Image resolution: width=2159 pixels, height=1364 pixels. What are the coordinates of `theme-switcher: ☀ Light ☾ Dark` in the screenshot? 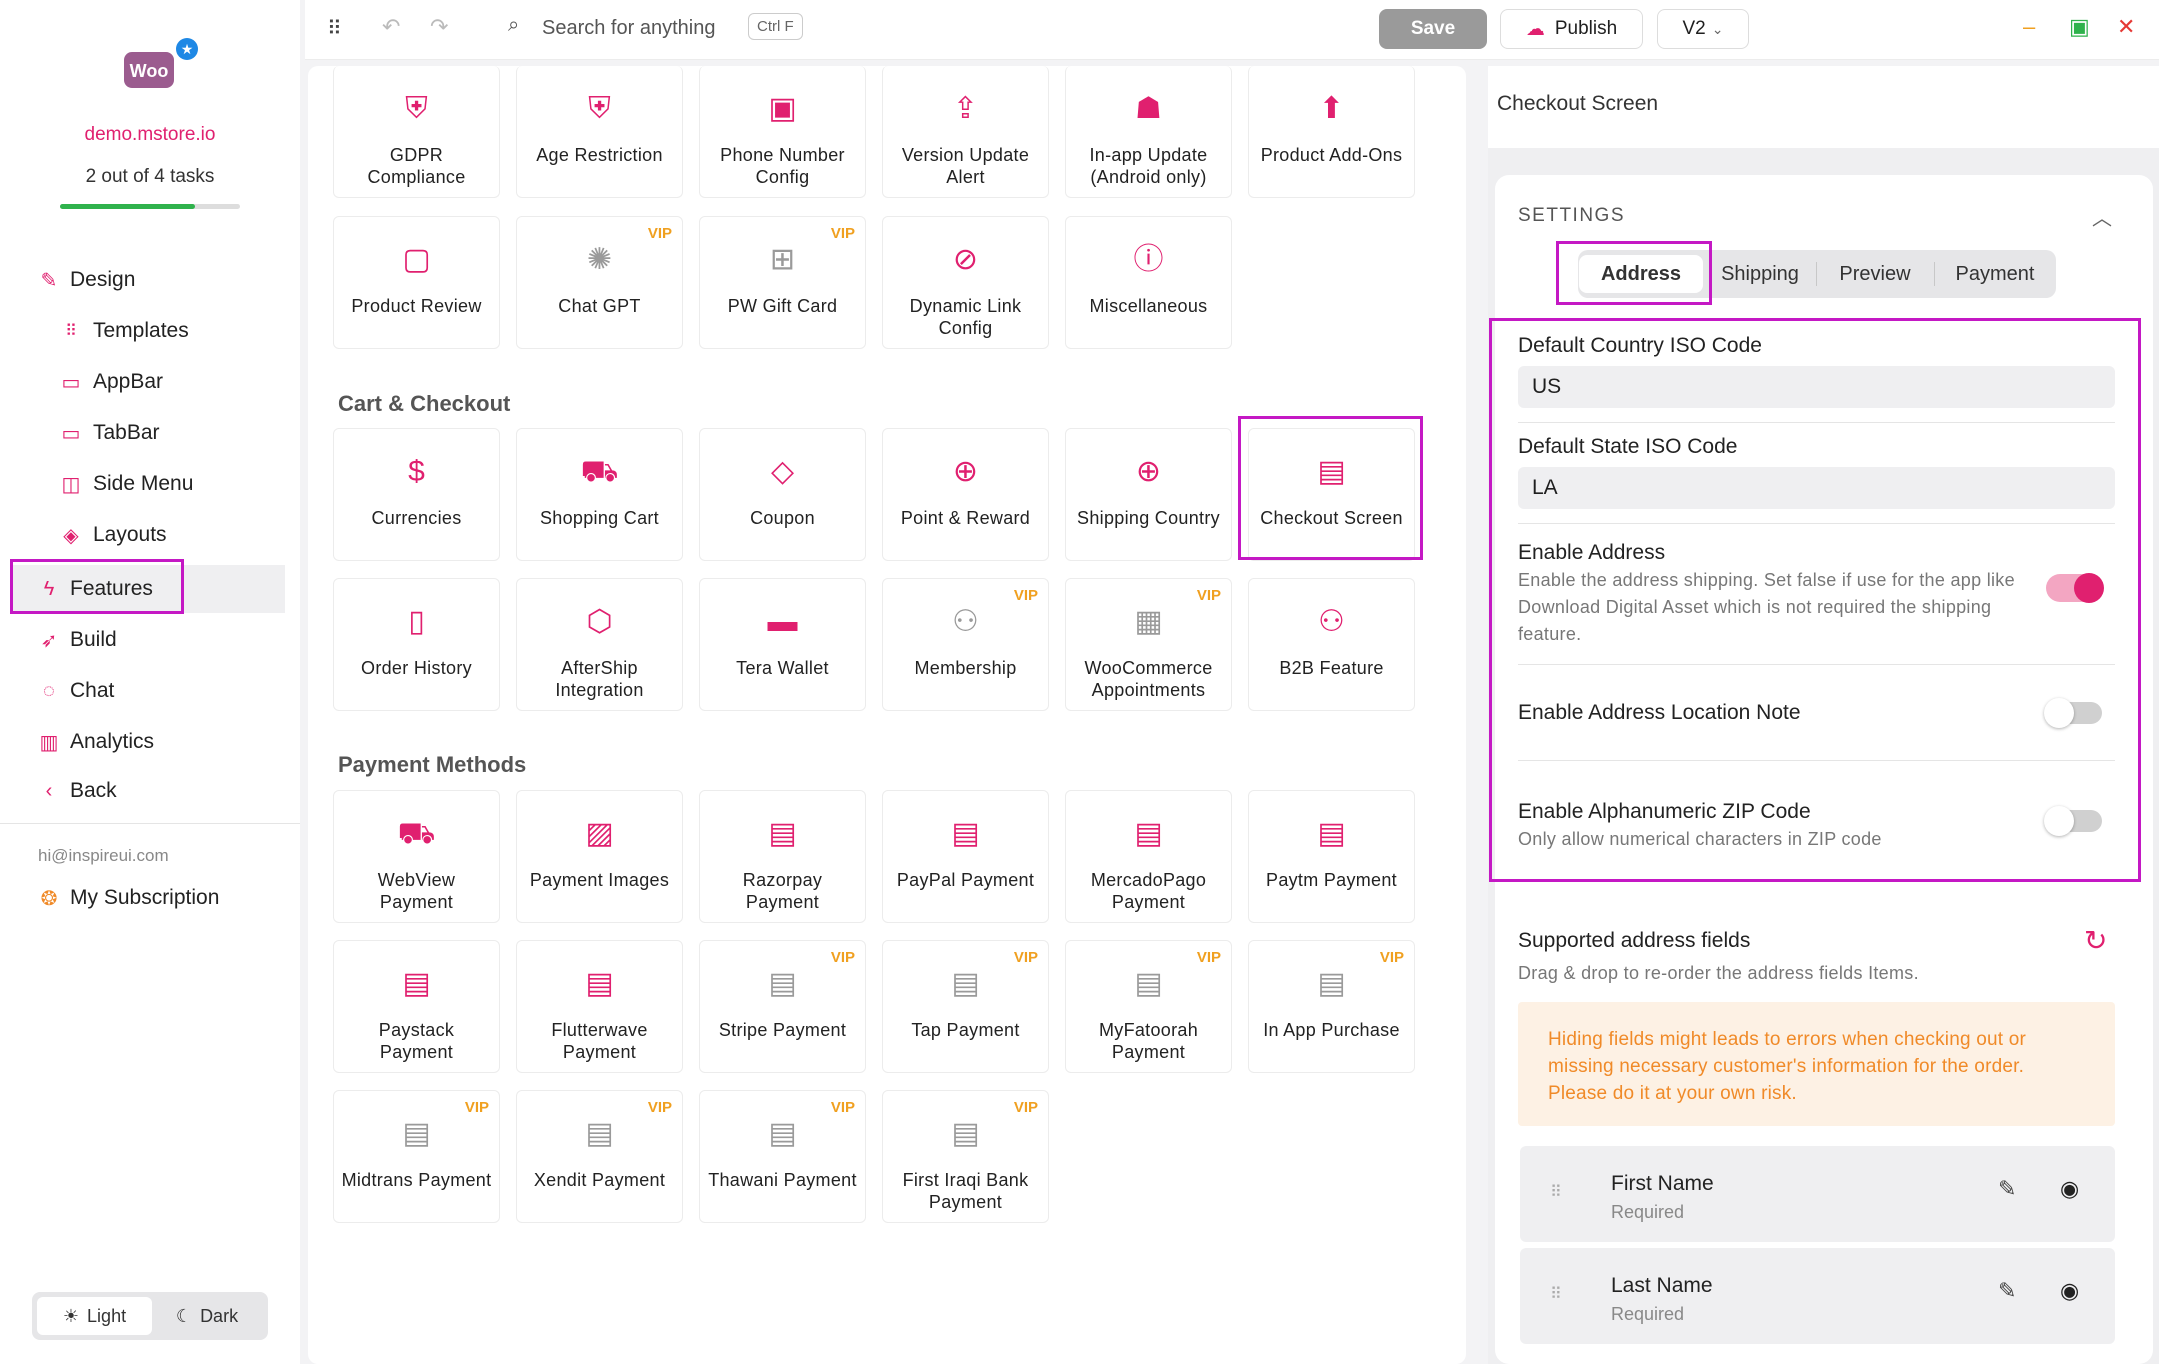 It's located at (150, 1316).